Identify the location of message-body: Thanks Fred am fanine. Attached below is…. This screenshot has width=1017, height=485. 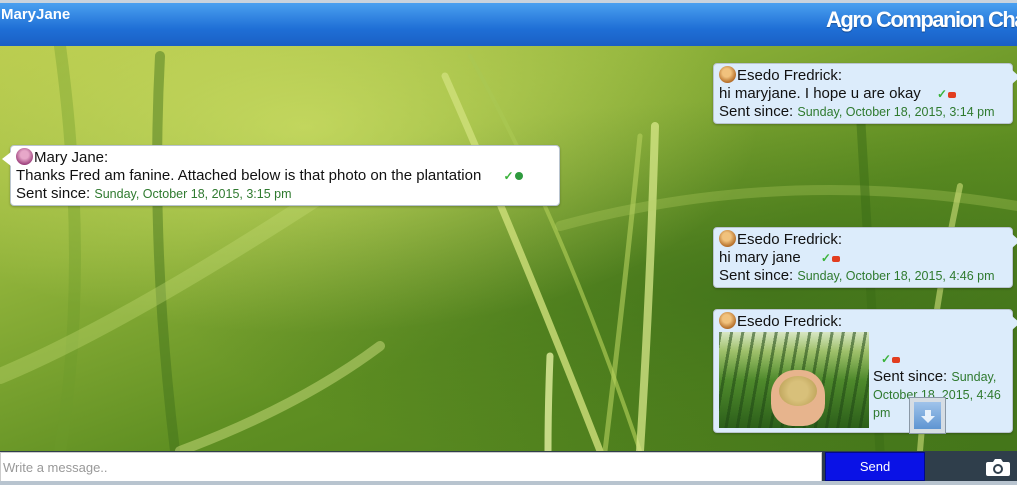
(285, 176).